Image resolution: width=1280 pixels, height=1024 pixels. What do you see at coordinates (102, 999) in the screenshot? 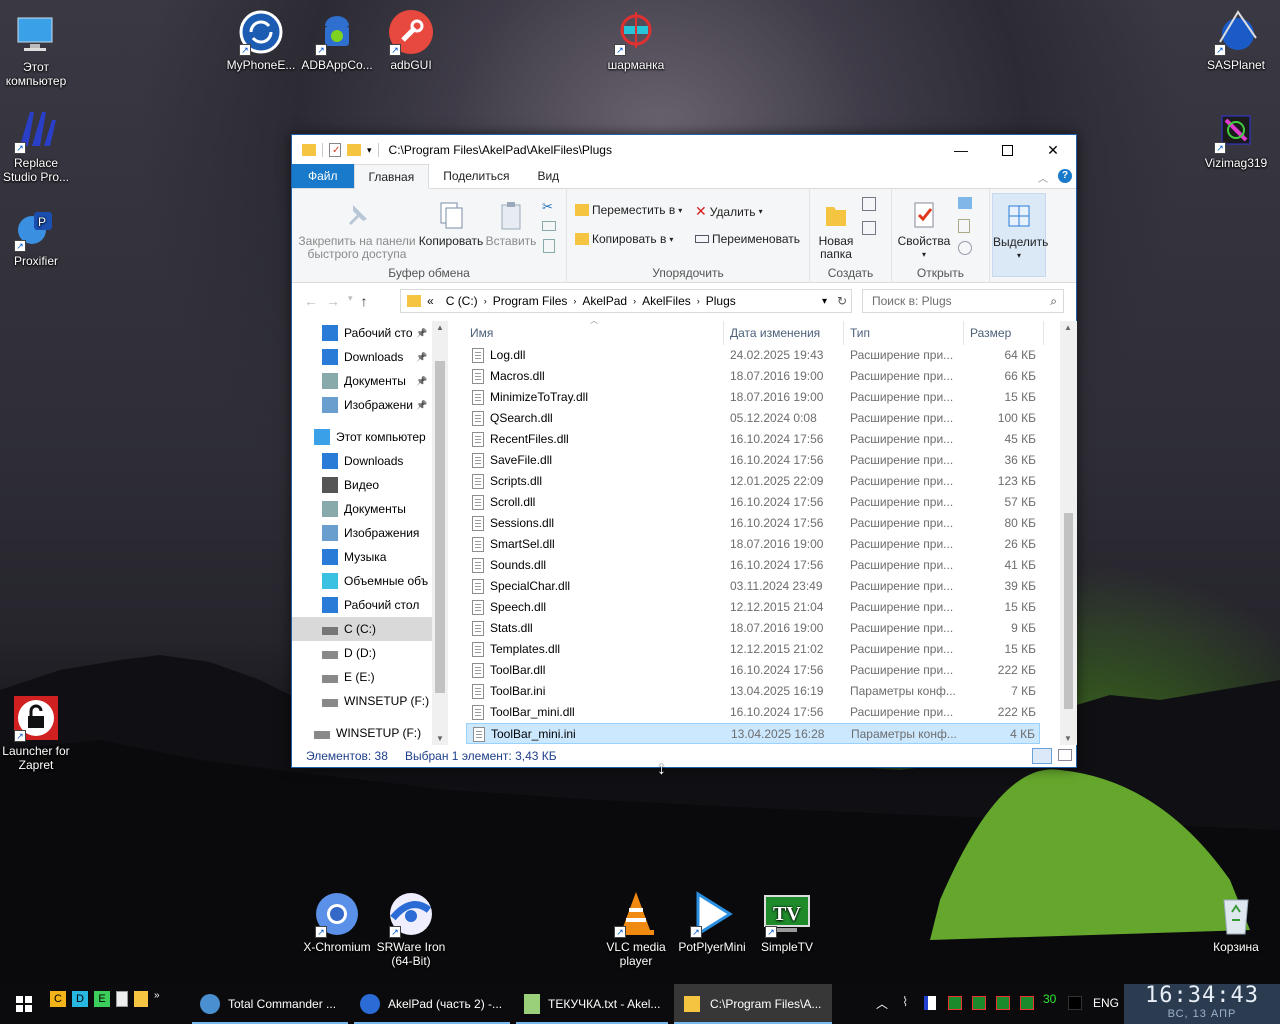
I see `quick-launch-e: E` at bounding box center [102, 999].